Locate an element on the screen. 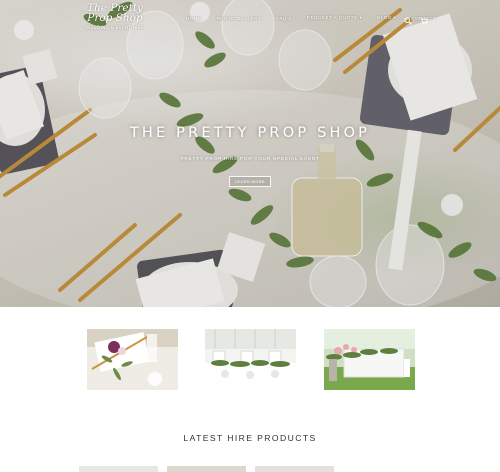 The image size is (500, 472). nav-icons is located at coordinates (416, 18).